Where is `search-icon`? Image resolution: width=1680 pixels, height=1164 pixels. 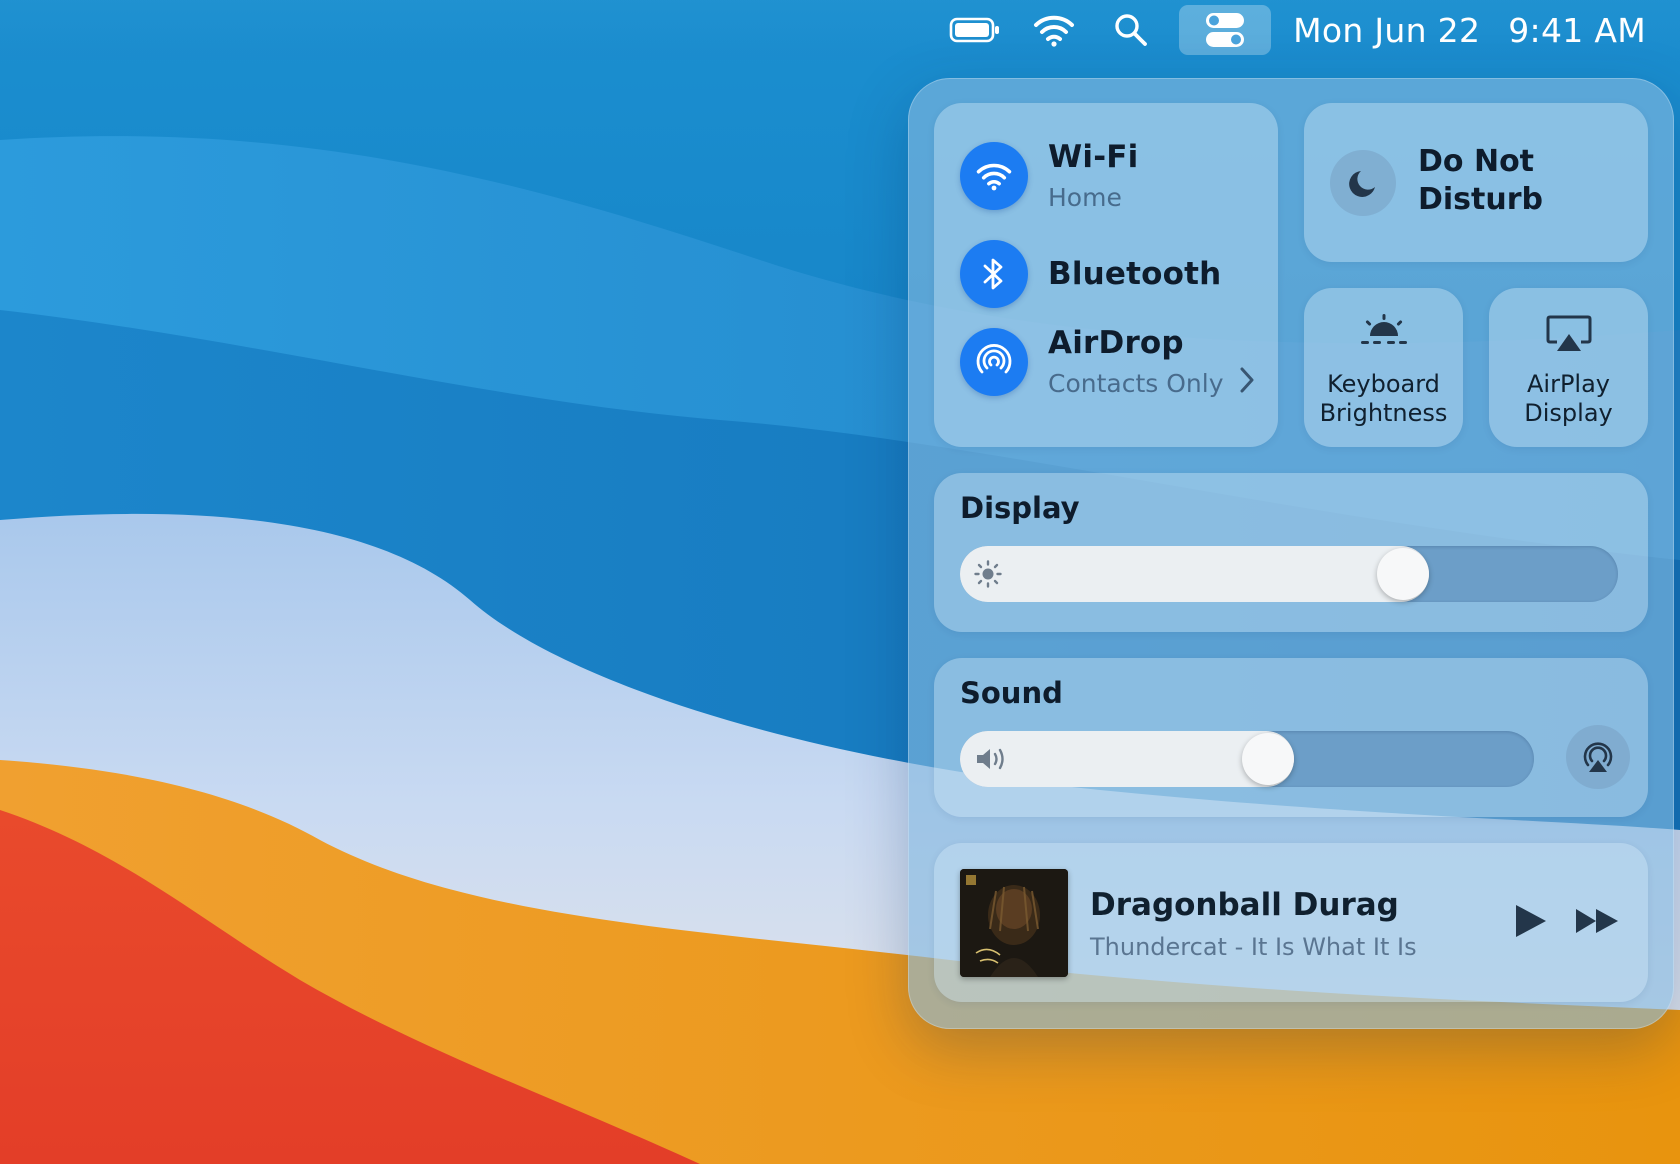
search-icon is located at coordinates (1131, 30).